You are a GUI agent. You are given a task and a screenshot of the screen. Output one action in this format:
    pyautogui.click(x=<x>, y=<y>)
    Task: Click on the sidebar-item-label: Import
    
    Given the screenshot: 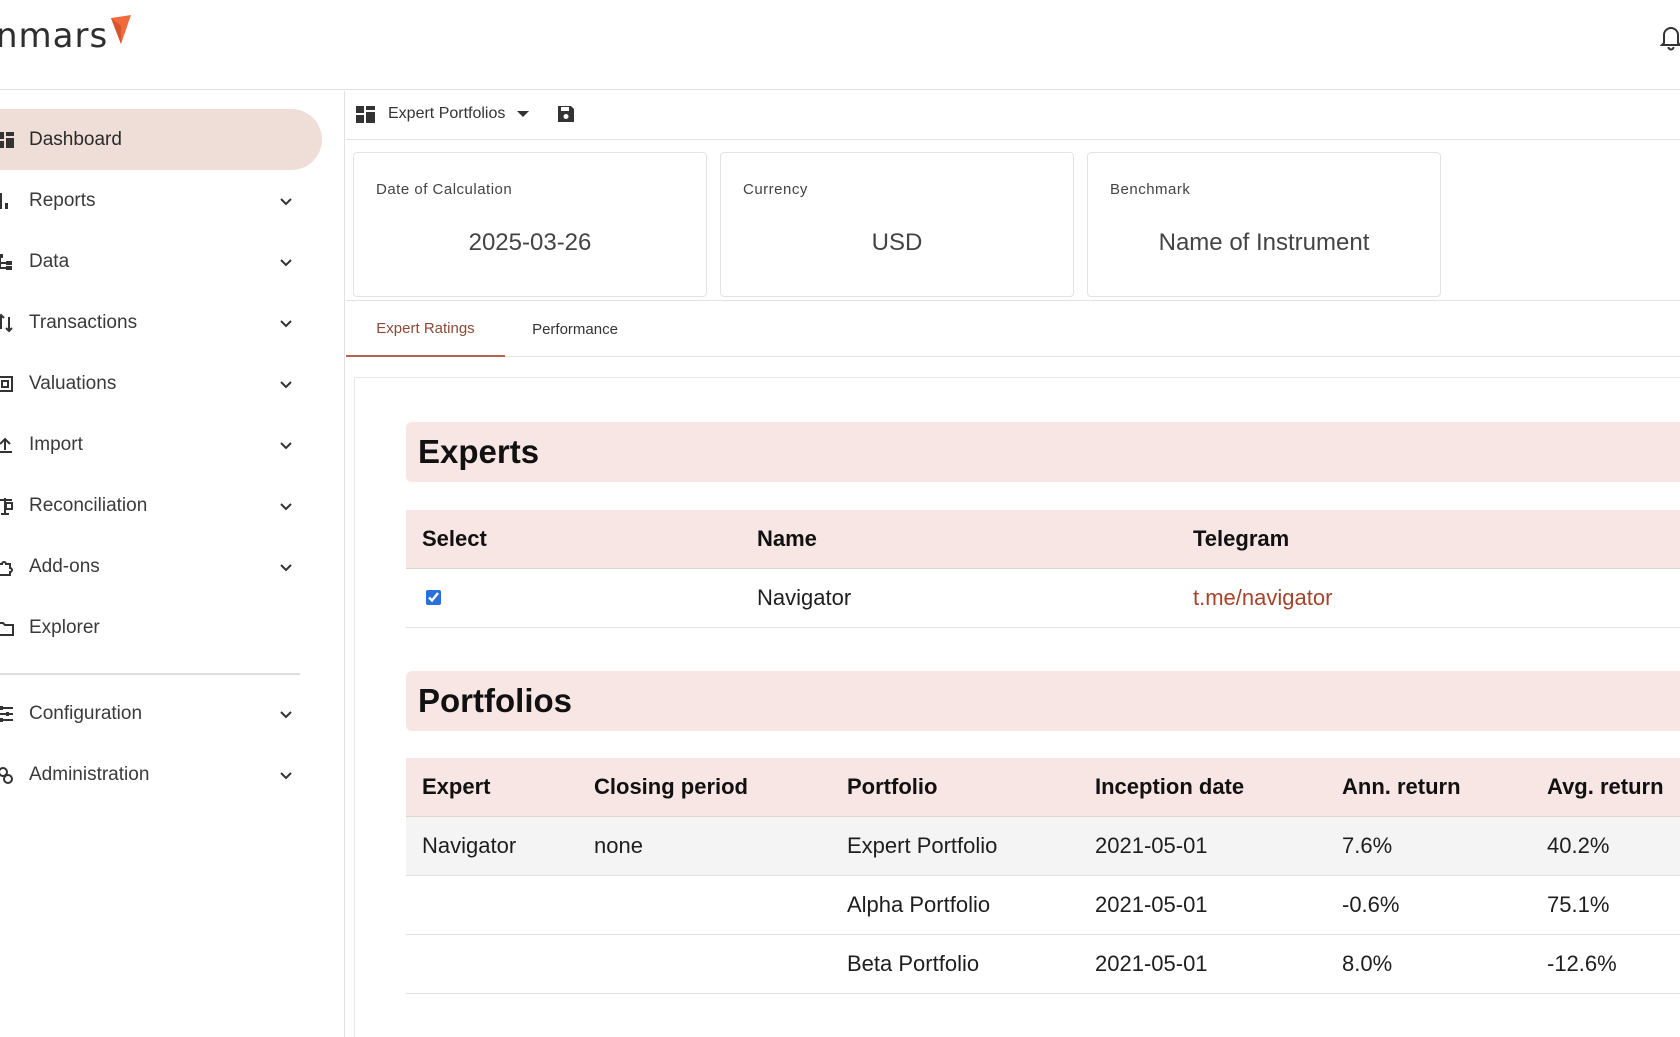 What is the action you would take?
    pyautogui.click(x=56, y=444)
    